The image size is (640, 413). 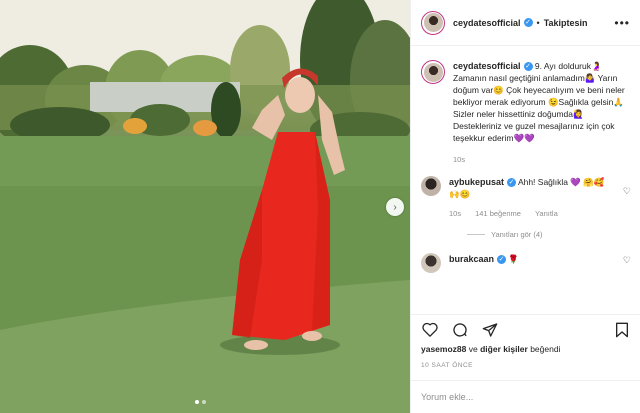 I want to click on follow-status-button: Takiptesin, so click(x=566, y=23).